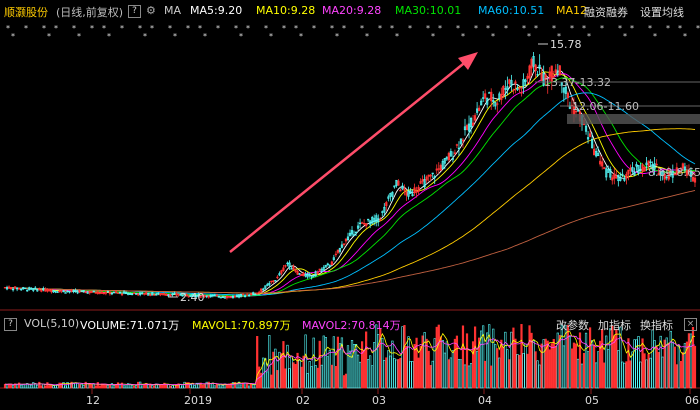  I want to click on switch-indicator-button: 换指标, so click(656, 325).